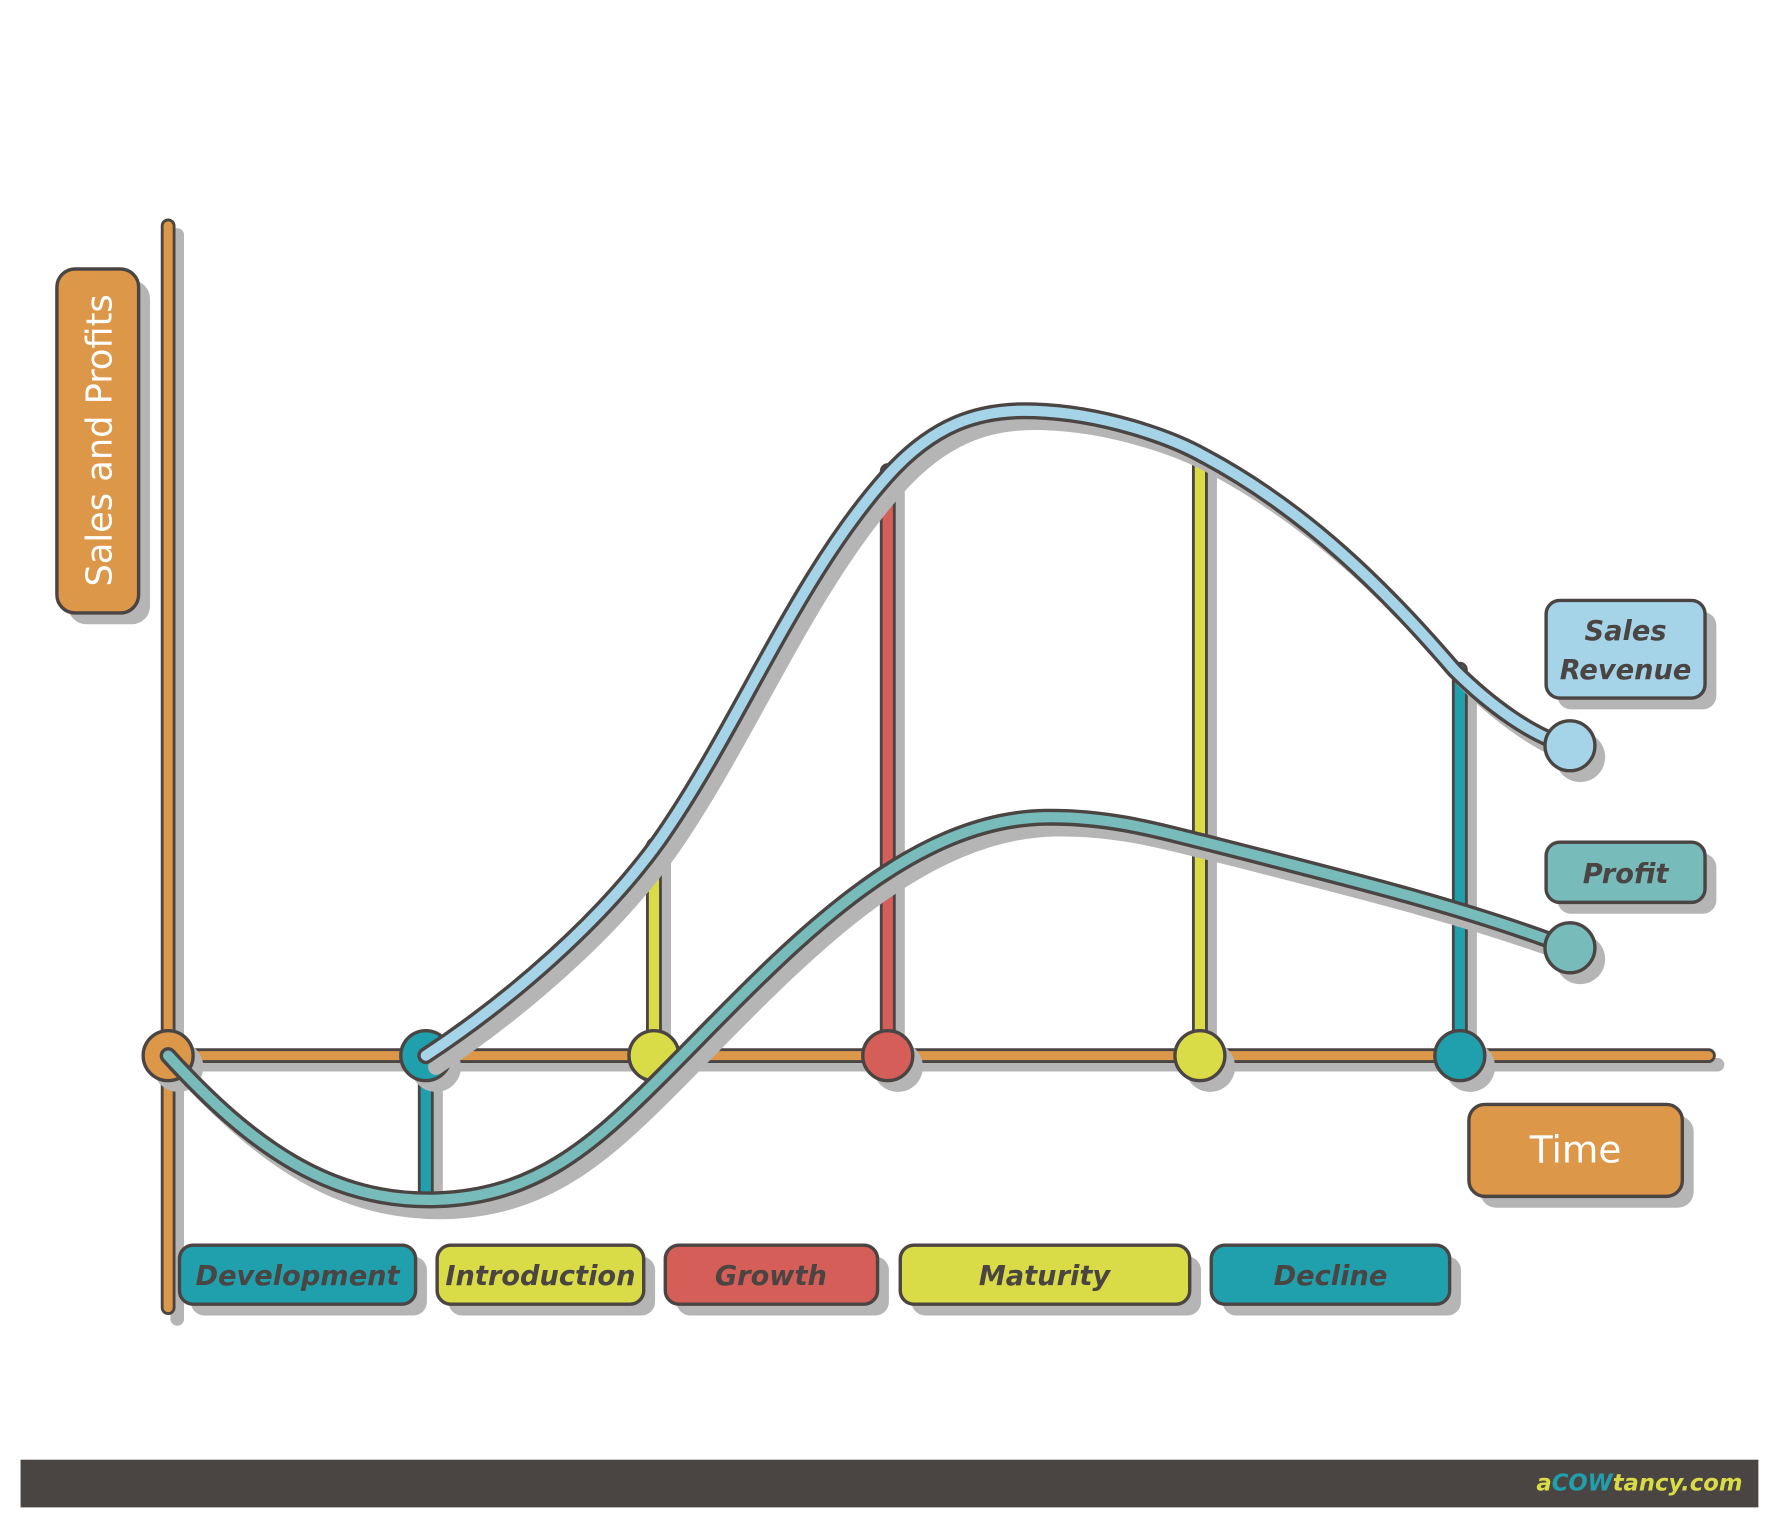 This screenshot has width=1771, height=1521. Describe the element at coordinates (297, 1276) in the screenshot. I see `svg-text: Development` at that location.